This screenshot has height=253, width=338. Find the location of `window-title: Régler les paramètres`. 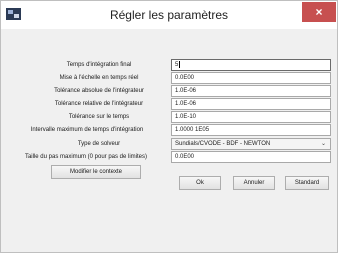

window-title: Régler les paramètres is located at coordinates (169, 15).